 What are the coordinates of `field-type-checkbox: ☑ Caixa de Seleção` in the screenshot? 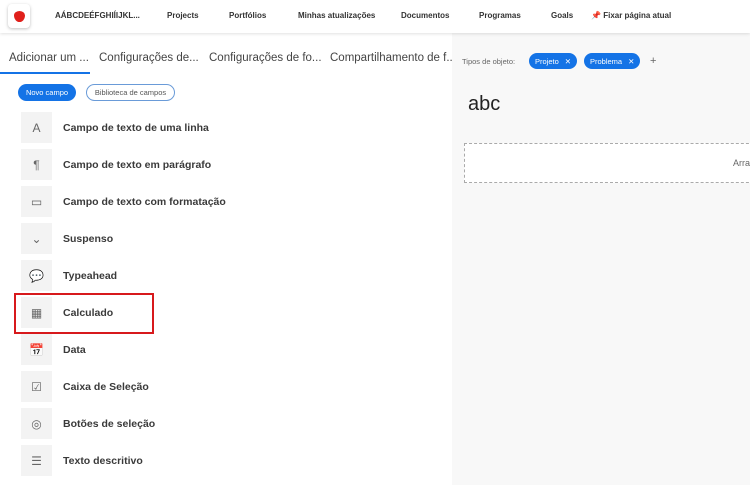 It's located at (85, 386).